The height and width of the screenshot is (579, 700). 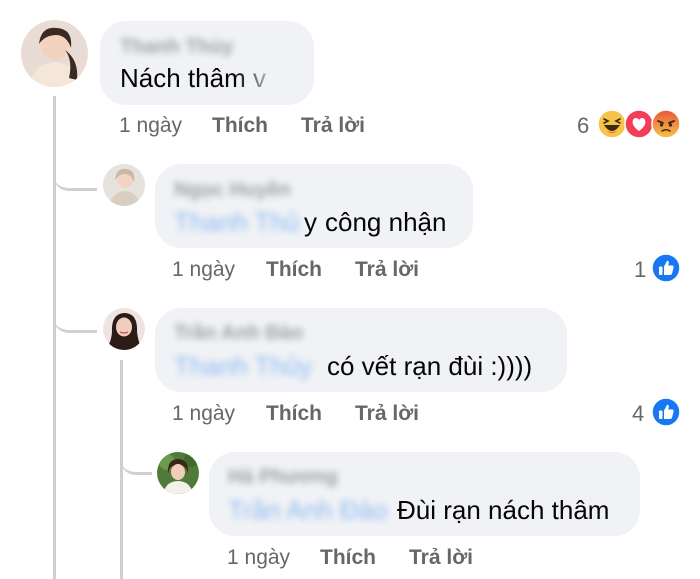 What do you see at coordinates (430, 366) in the screenshot?
I see `comment-text: có vết rạn đùi :))))` at bounding box center [430, 366].